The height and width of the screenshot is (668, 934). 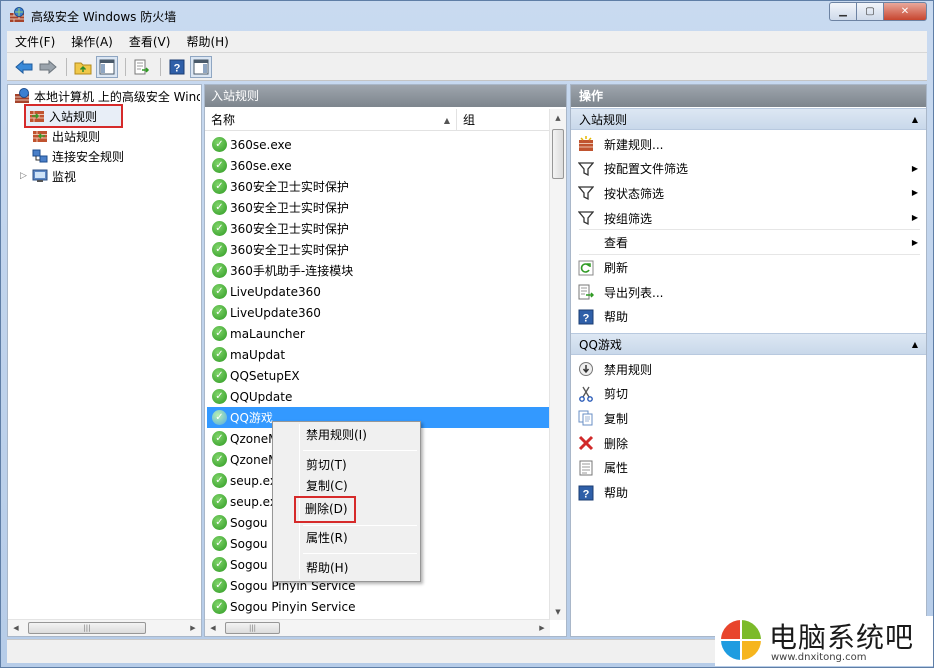 What do you see at coordinates (377, 627) in the screenshot?
I see `rules-hscrollbar: ◀ ||| ▶` at bounding box center [377, 627].